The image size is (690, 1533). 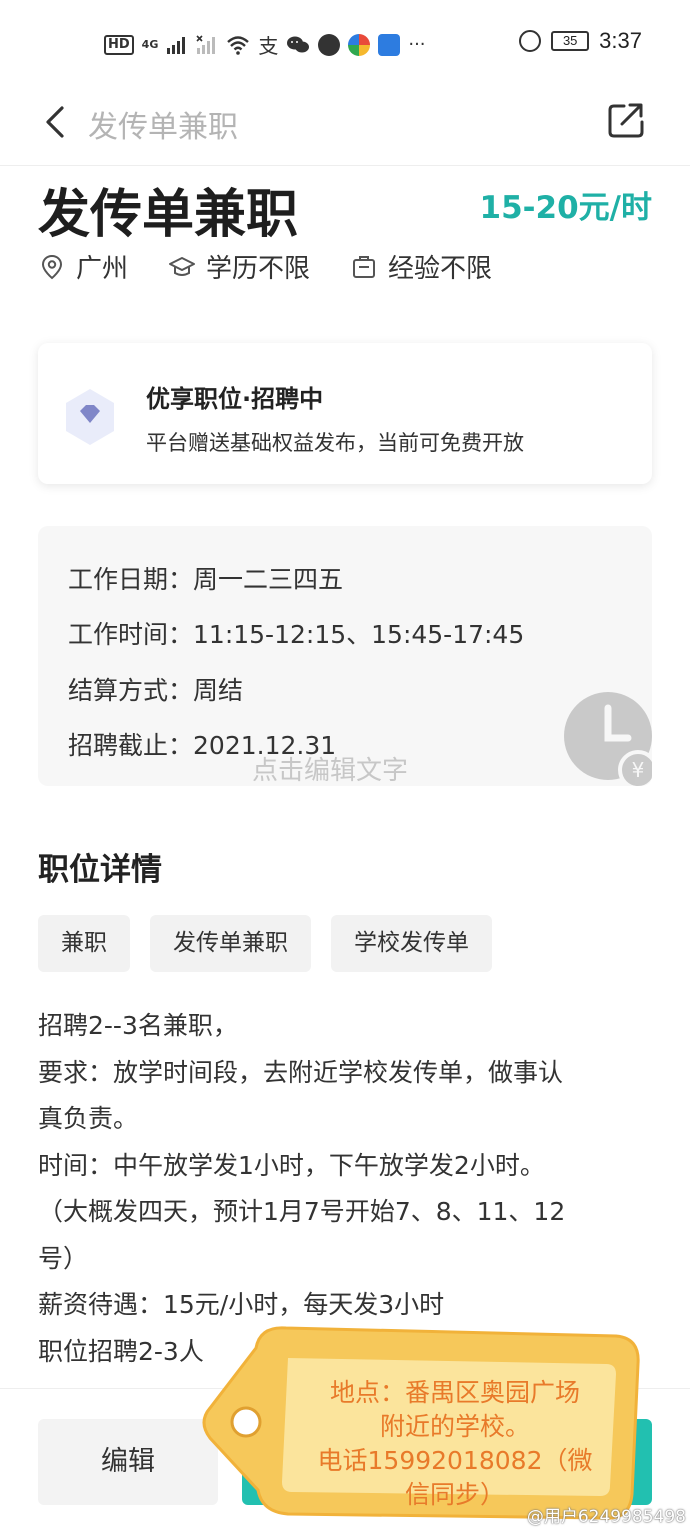 I want to click on job-title: 发传单兼职, so click(x=168, y=215).